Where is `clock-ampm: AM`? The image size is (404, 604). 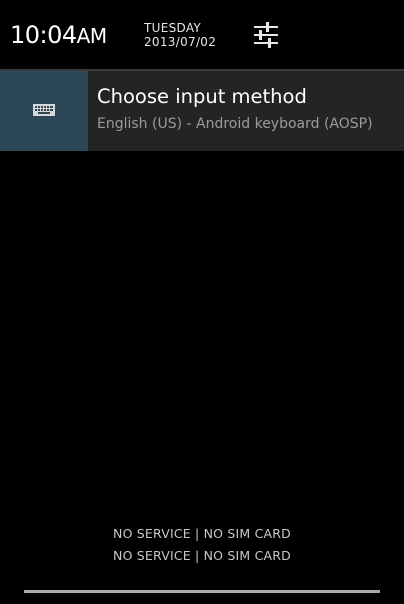
clock-ampm: AM is located at coordinates (91, 36).